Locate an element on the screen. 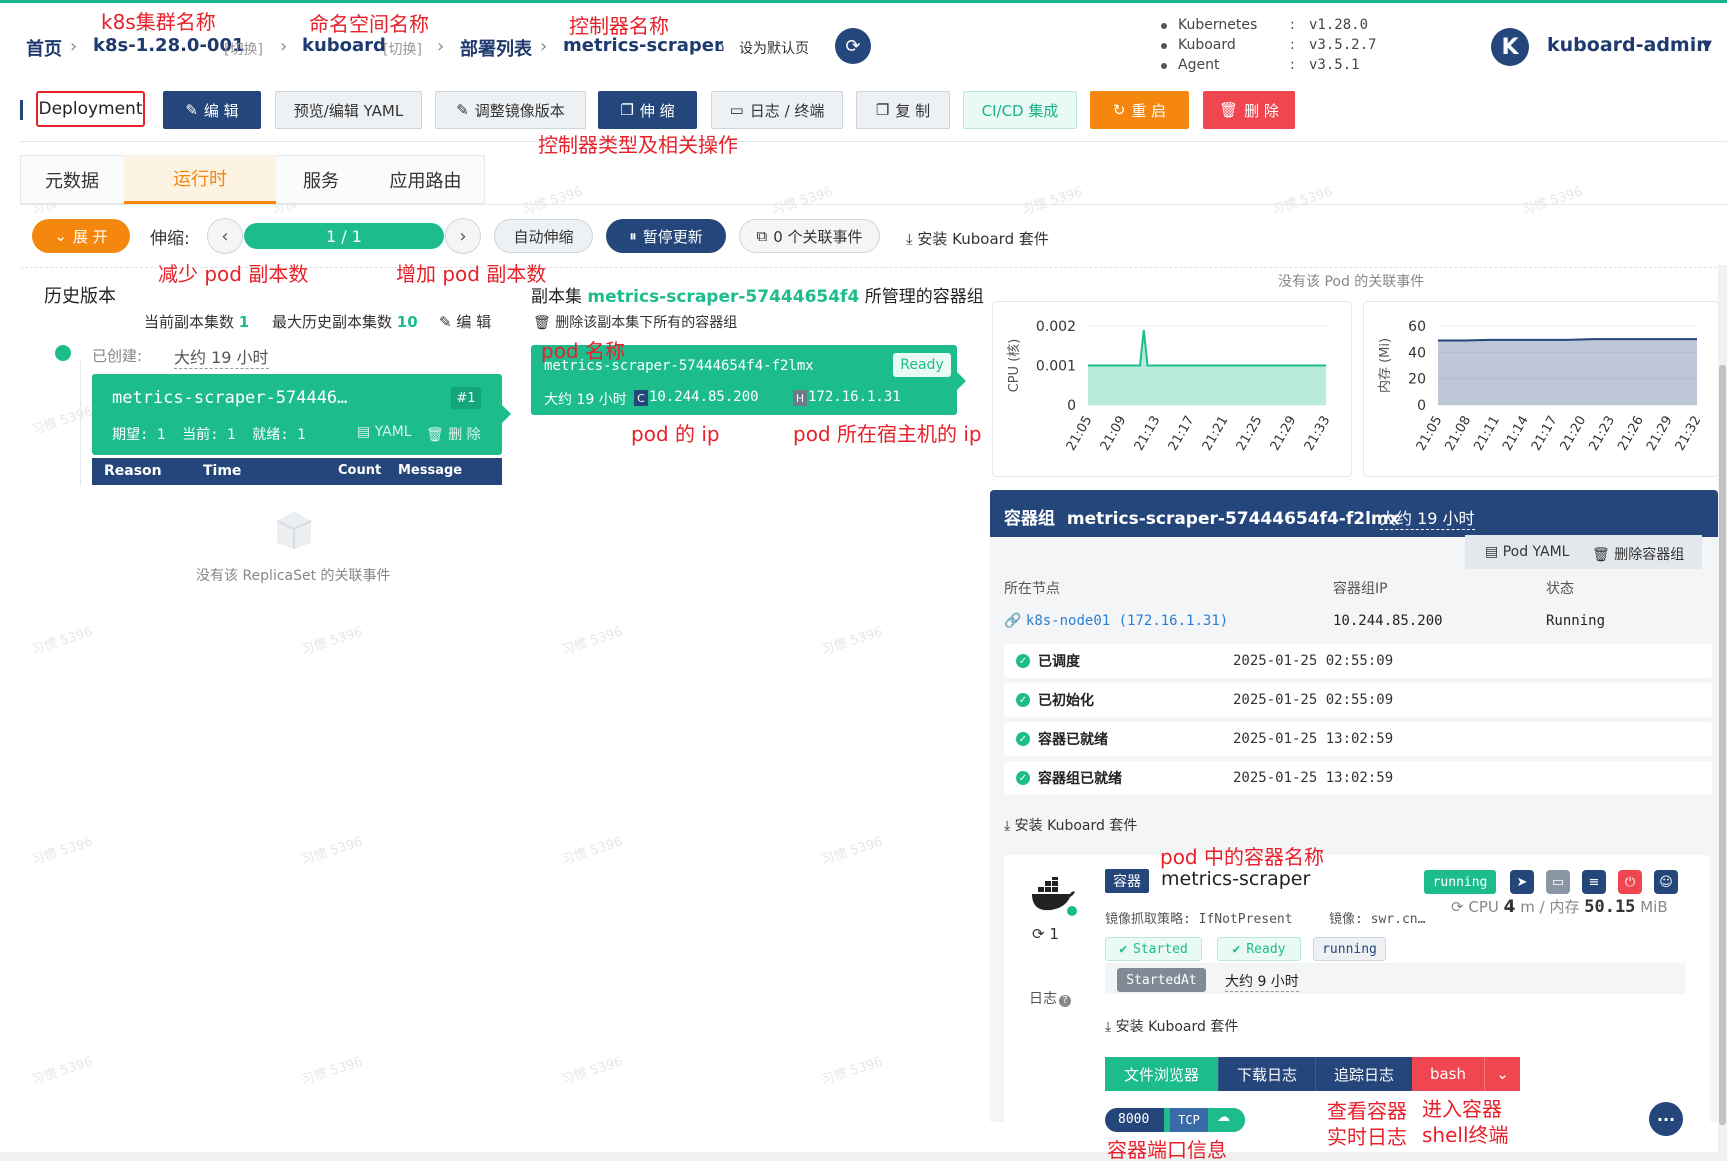  y-tick-label: 0 is located at coordinates (1071, 406).